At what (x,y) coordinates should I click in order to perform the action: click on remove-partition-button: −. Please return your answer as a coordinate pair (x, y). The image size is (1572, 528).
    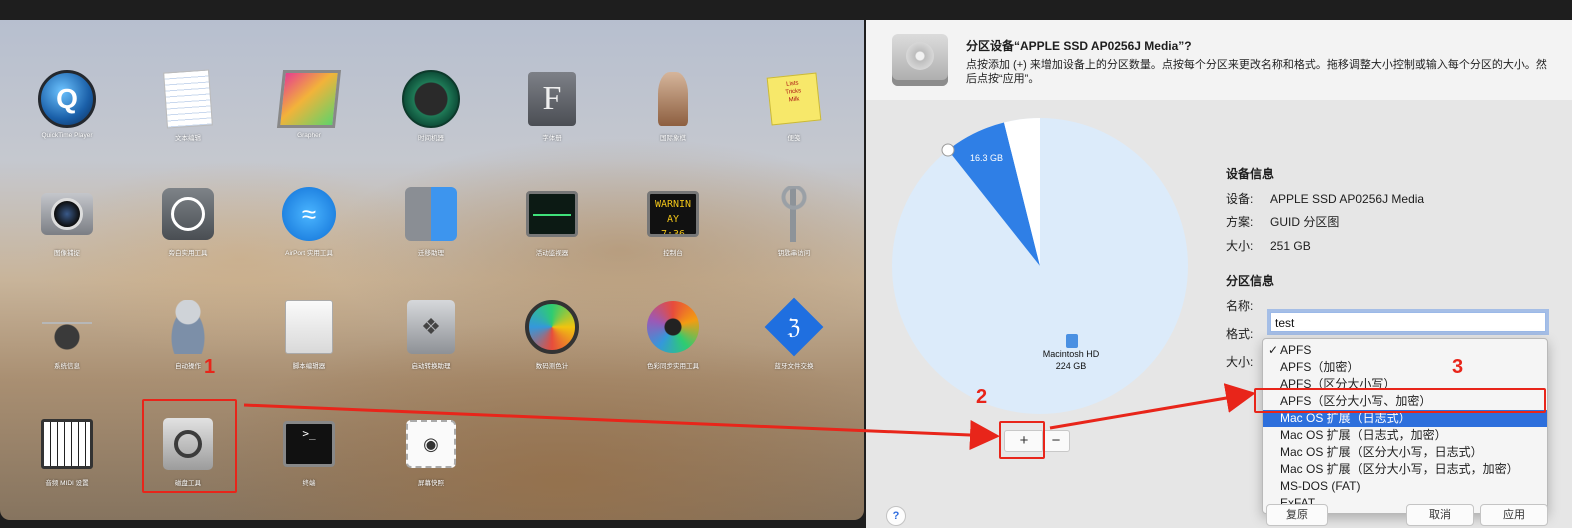
    Looking at the image, I should click on (1056, 441).